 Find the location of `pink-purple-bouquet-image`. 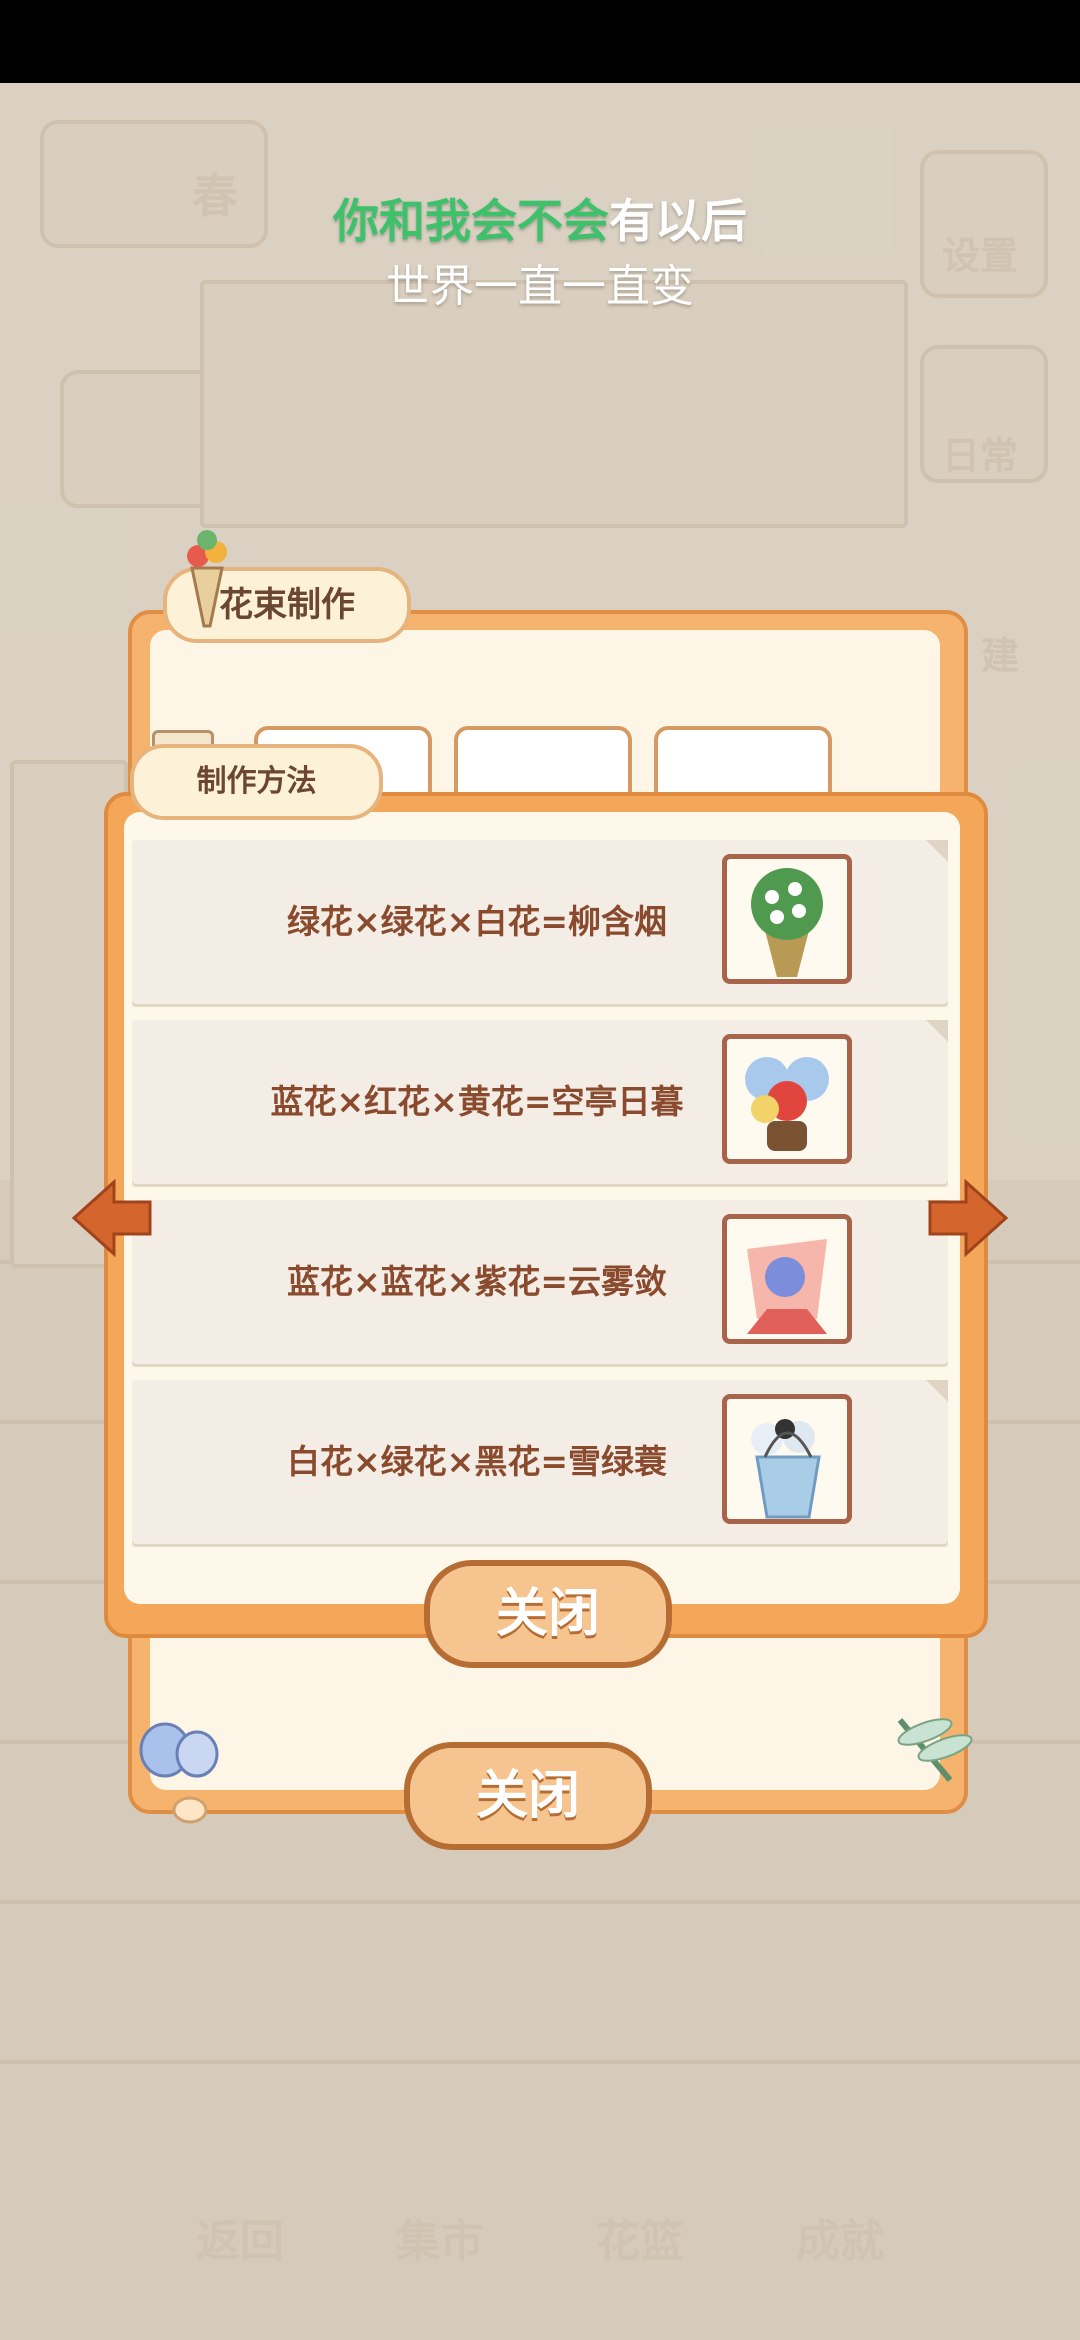

pink-purple-bouquet-image is located at coordinates (787, 1279).